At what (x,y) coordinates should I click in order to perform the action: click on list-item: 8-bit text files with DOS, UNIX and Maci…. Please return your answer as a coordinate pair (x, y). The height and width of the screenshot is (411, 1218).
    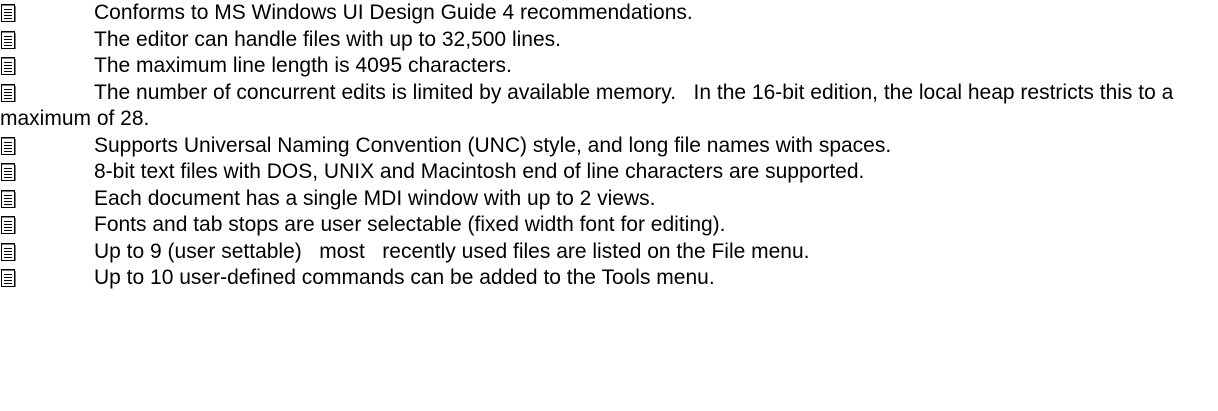
    Looking at the image, I should click on (609, 172).